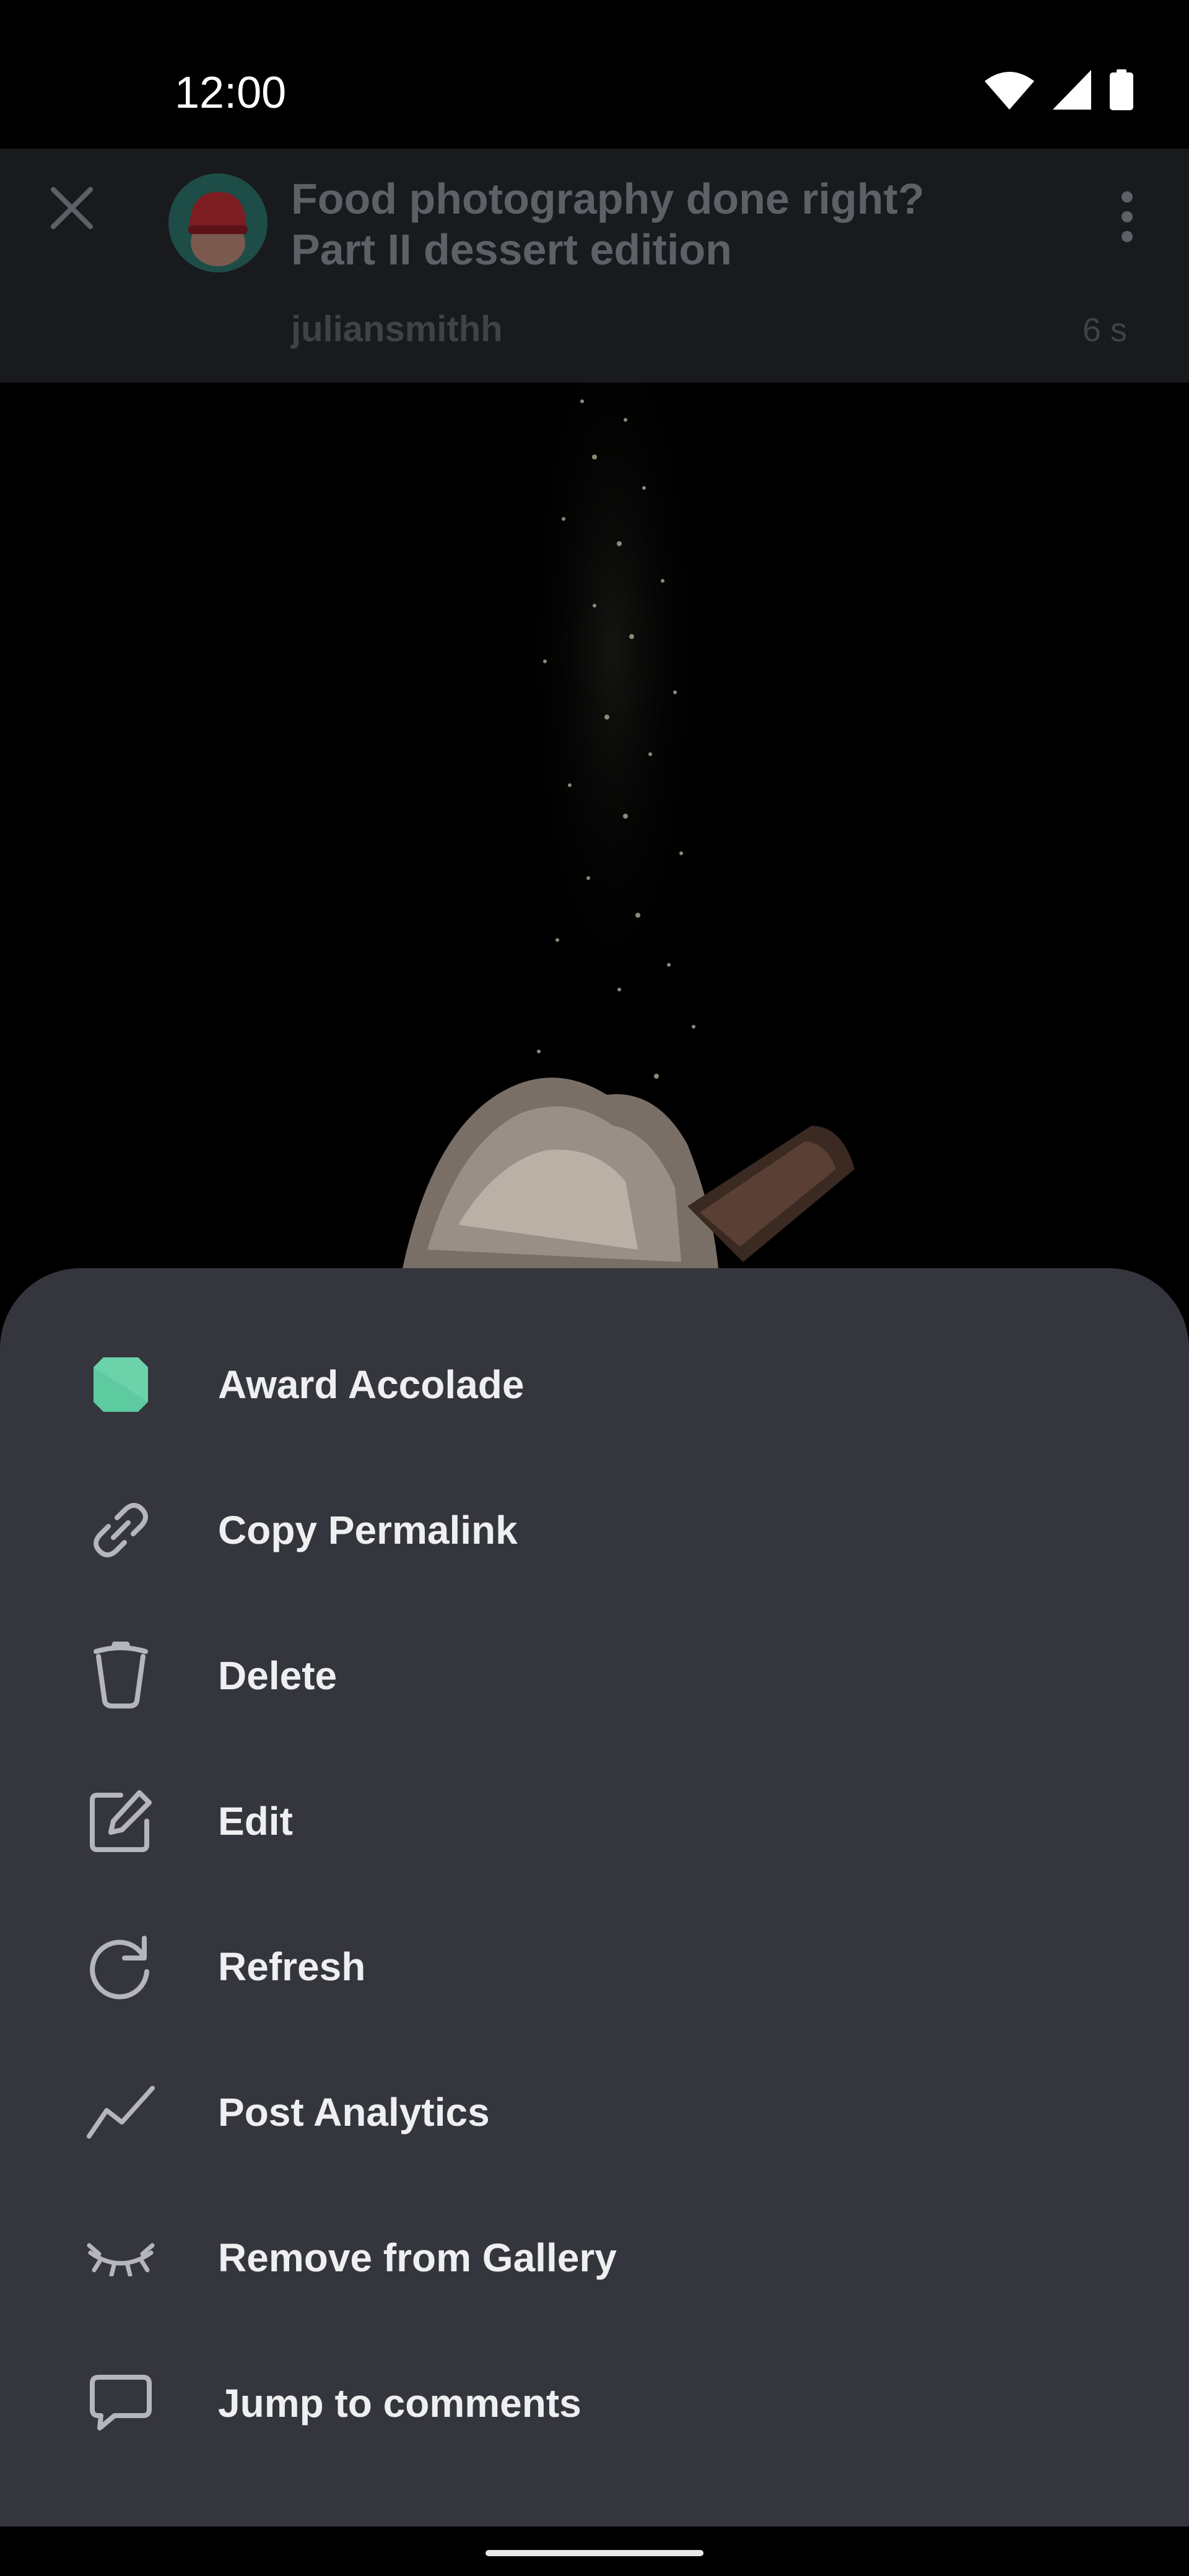 This screenshot has width=1189, height=2576. Describe the element at coordinates (371, 1384) in the screenshot. I see `menu-item-label: Award Accolade` at that location.